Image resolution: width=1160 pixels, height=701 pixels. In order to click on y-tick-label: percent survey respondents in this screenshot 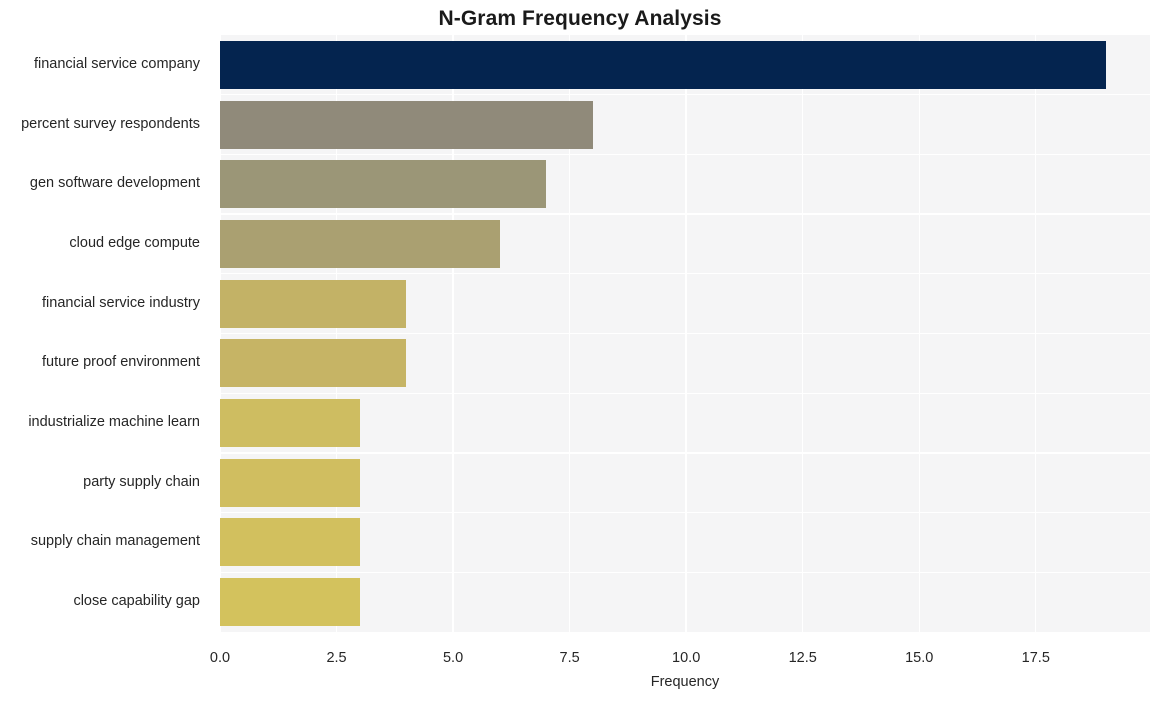, I will do `click(110, 123)`.